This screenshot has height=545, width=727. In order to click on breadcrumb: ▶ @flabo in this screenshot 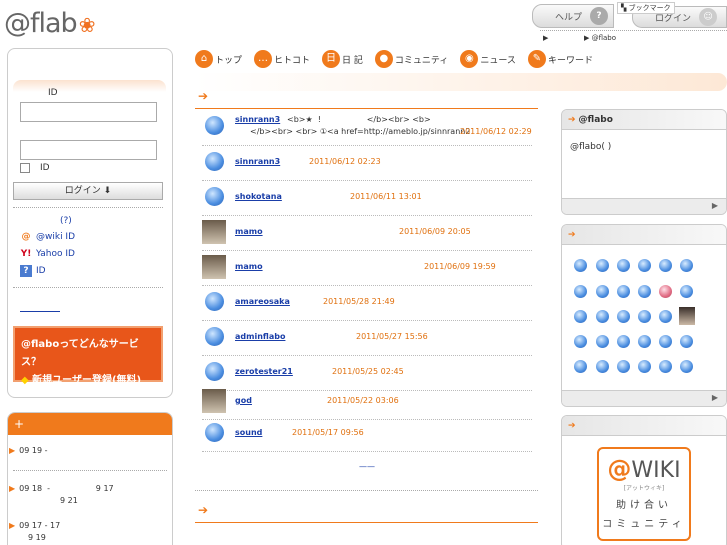, I will do `click(600, 38)`.